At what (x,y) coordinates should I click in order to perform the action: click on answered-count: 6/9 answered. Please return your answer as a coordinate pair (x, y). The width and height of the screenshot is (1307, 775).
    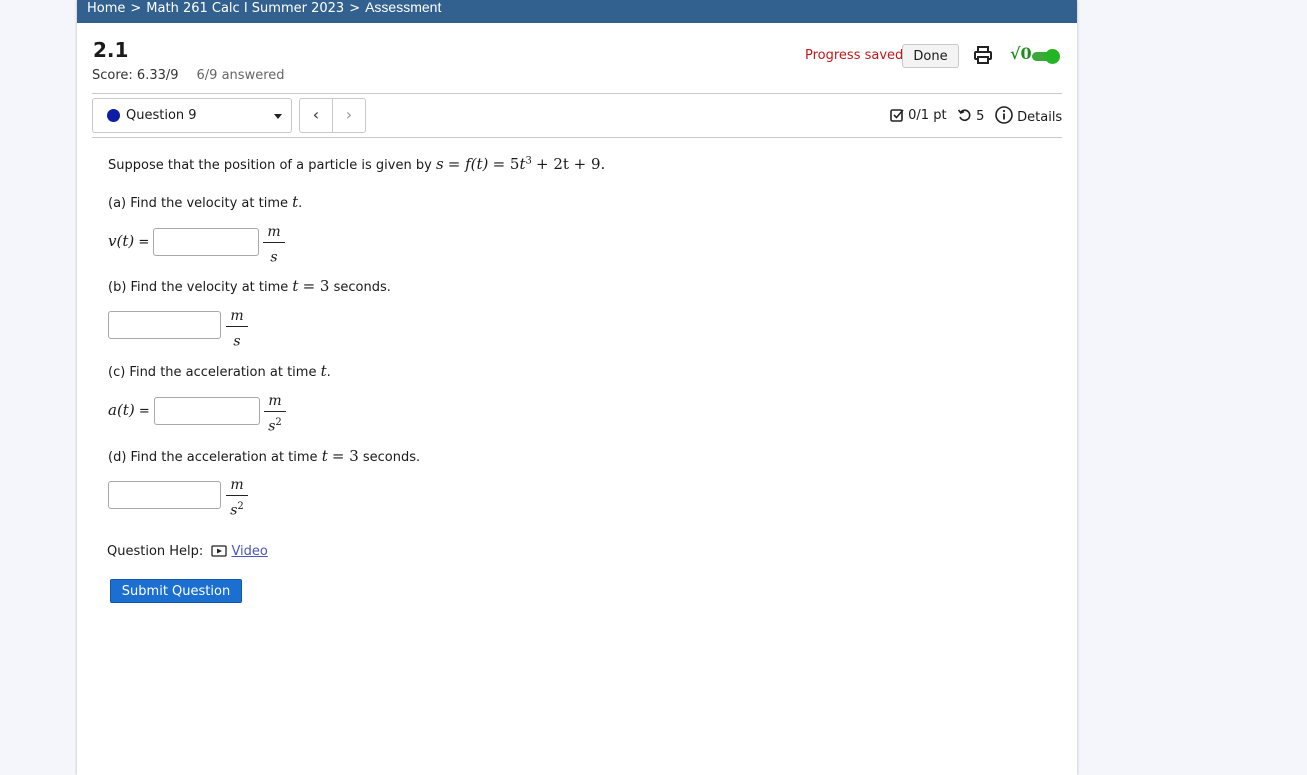
    Looking at the image, I should click on (240, 75).